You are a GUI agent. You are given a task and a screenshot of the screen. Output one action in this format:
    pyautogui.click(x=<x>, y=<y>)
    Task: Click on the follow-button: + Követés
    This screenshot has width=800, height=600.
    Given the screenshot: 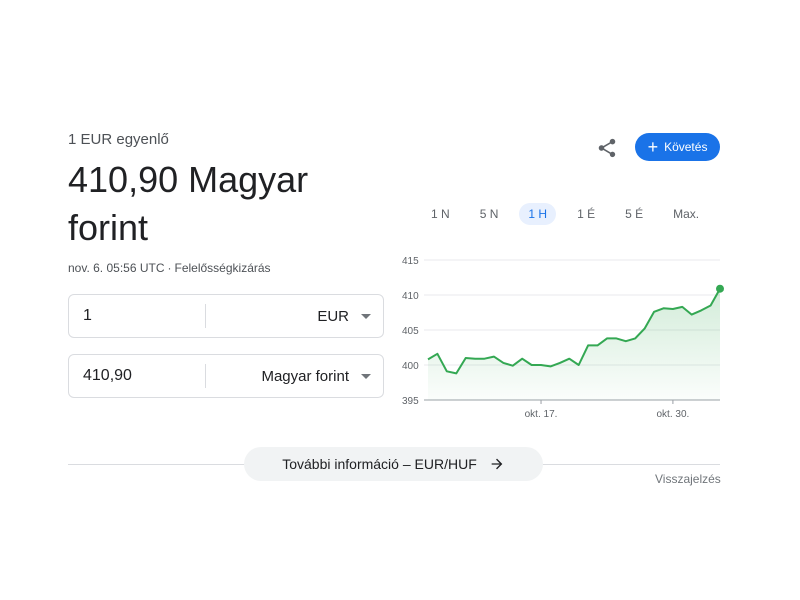 What is the action you would take?
    pyautogui.click(x=677, y=147)
    